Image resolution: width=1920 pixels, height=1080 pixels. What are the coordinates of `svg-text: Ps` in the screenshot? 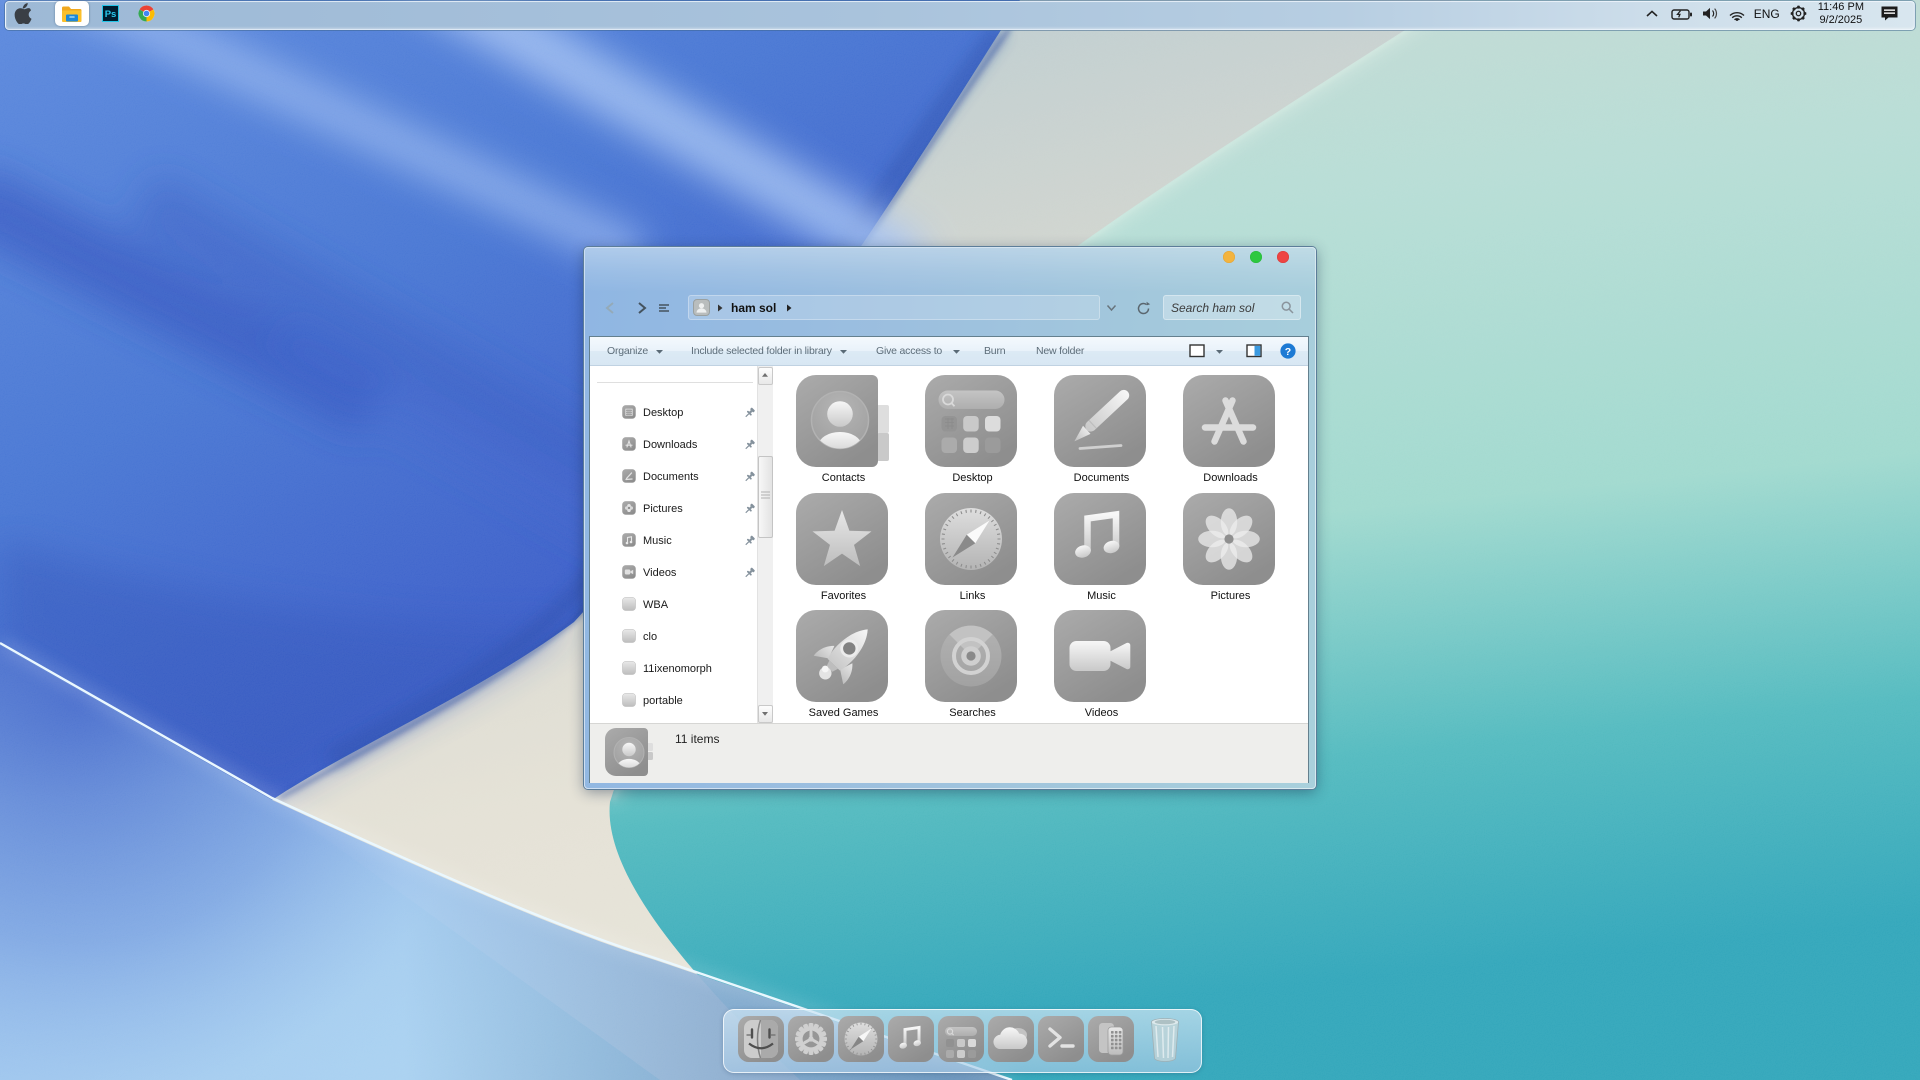 It's located at (110, 14).